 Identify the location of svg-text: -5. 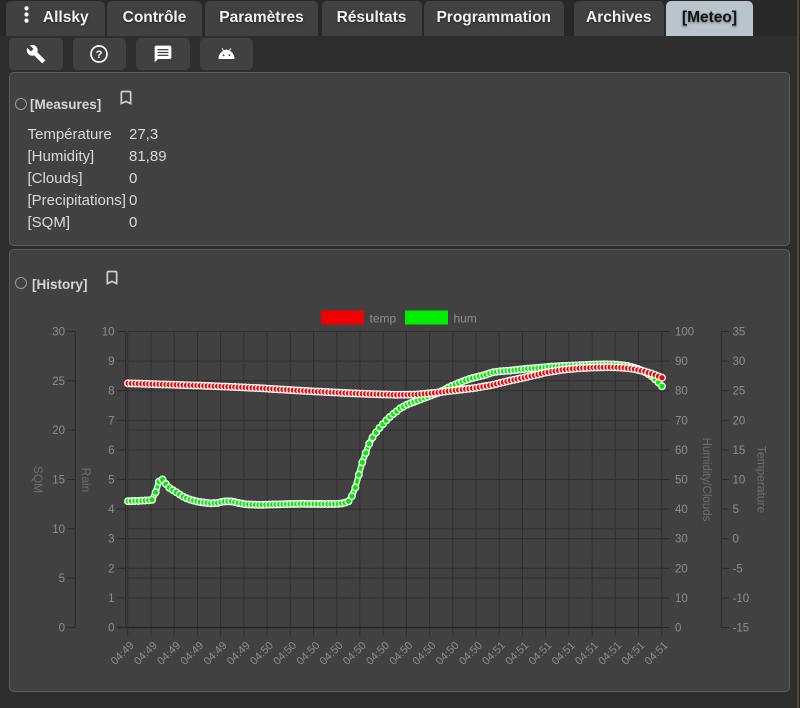
(738, 569).